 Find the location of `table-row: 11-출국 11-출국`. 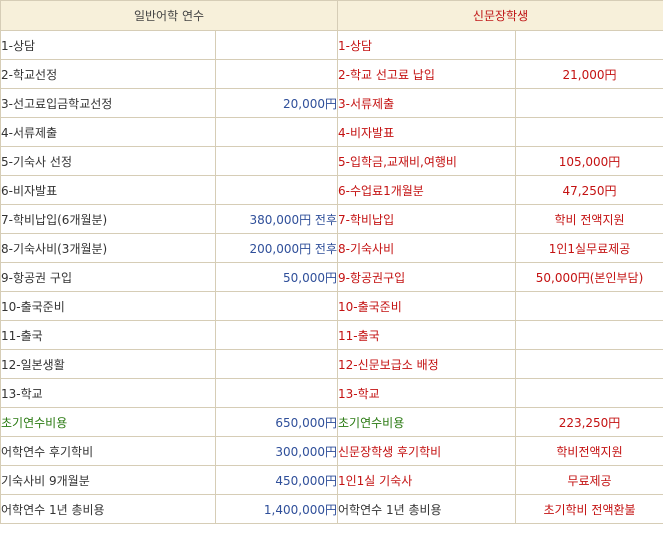

table-row: 11-출국 11-출국 is located at coordinates (331, 335).